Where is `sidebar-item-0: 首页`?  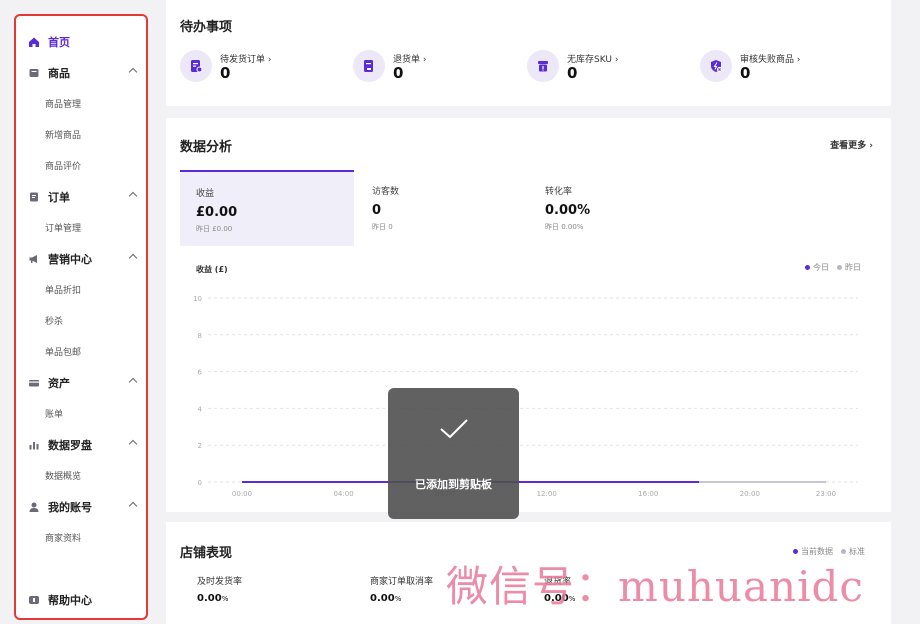 sidebar-item-0: 首页 is located at coordinates (81, 41).